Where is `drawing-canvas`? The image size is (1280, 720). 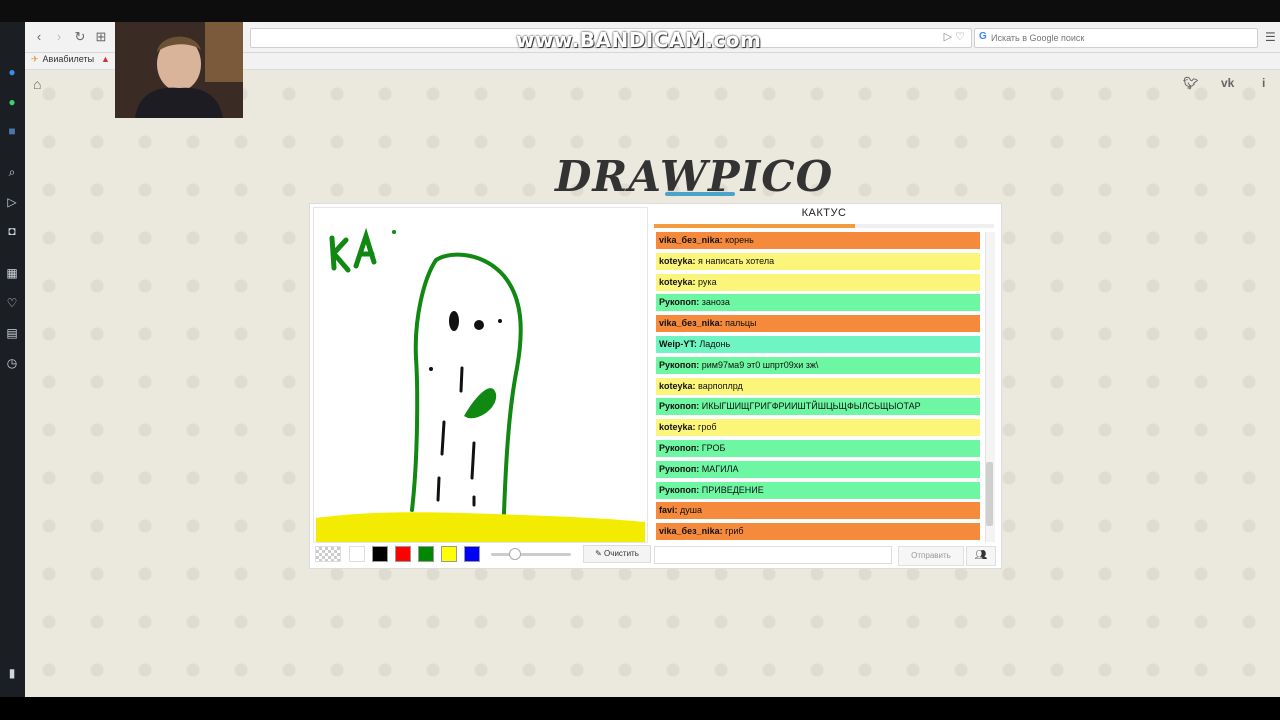 drawing-canvas is located at coordinates (480, 375).